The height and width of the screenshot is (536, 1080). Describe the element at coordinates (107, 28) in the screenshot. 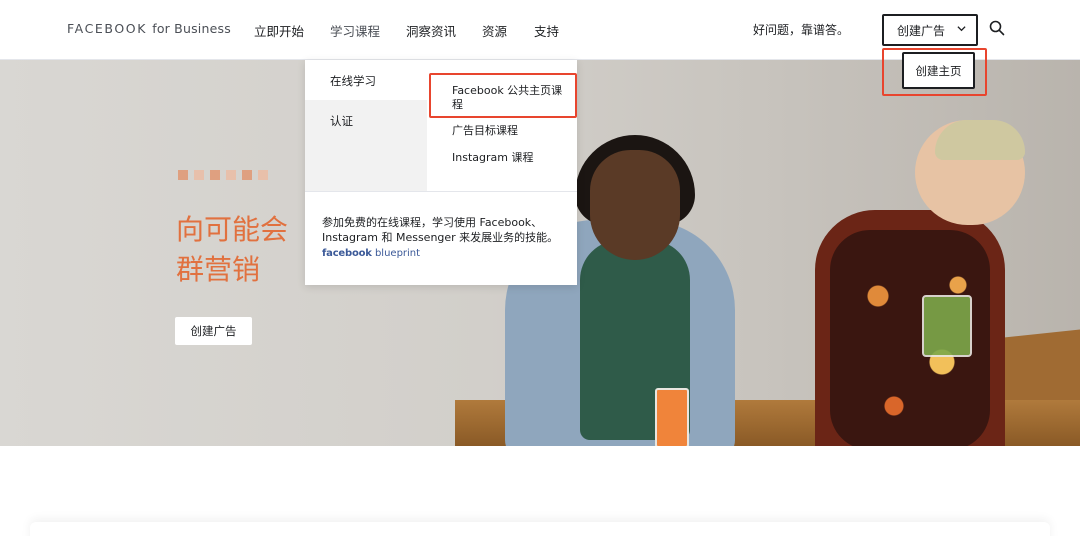

I see `brand-main-text: FACEBOOK` at that location.